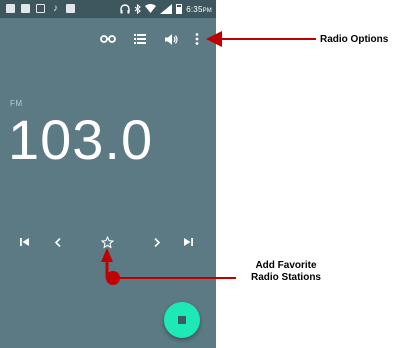 The height and width of the screenshot is (348, 406). Describe the element at coordinates (285, 277) in the screenshot. I see `add-favorite-label-line2: Radio Stations` at that location.